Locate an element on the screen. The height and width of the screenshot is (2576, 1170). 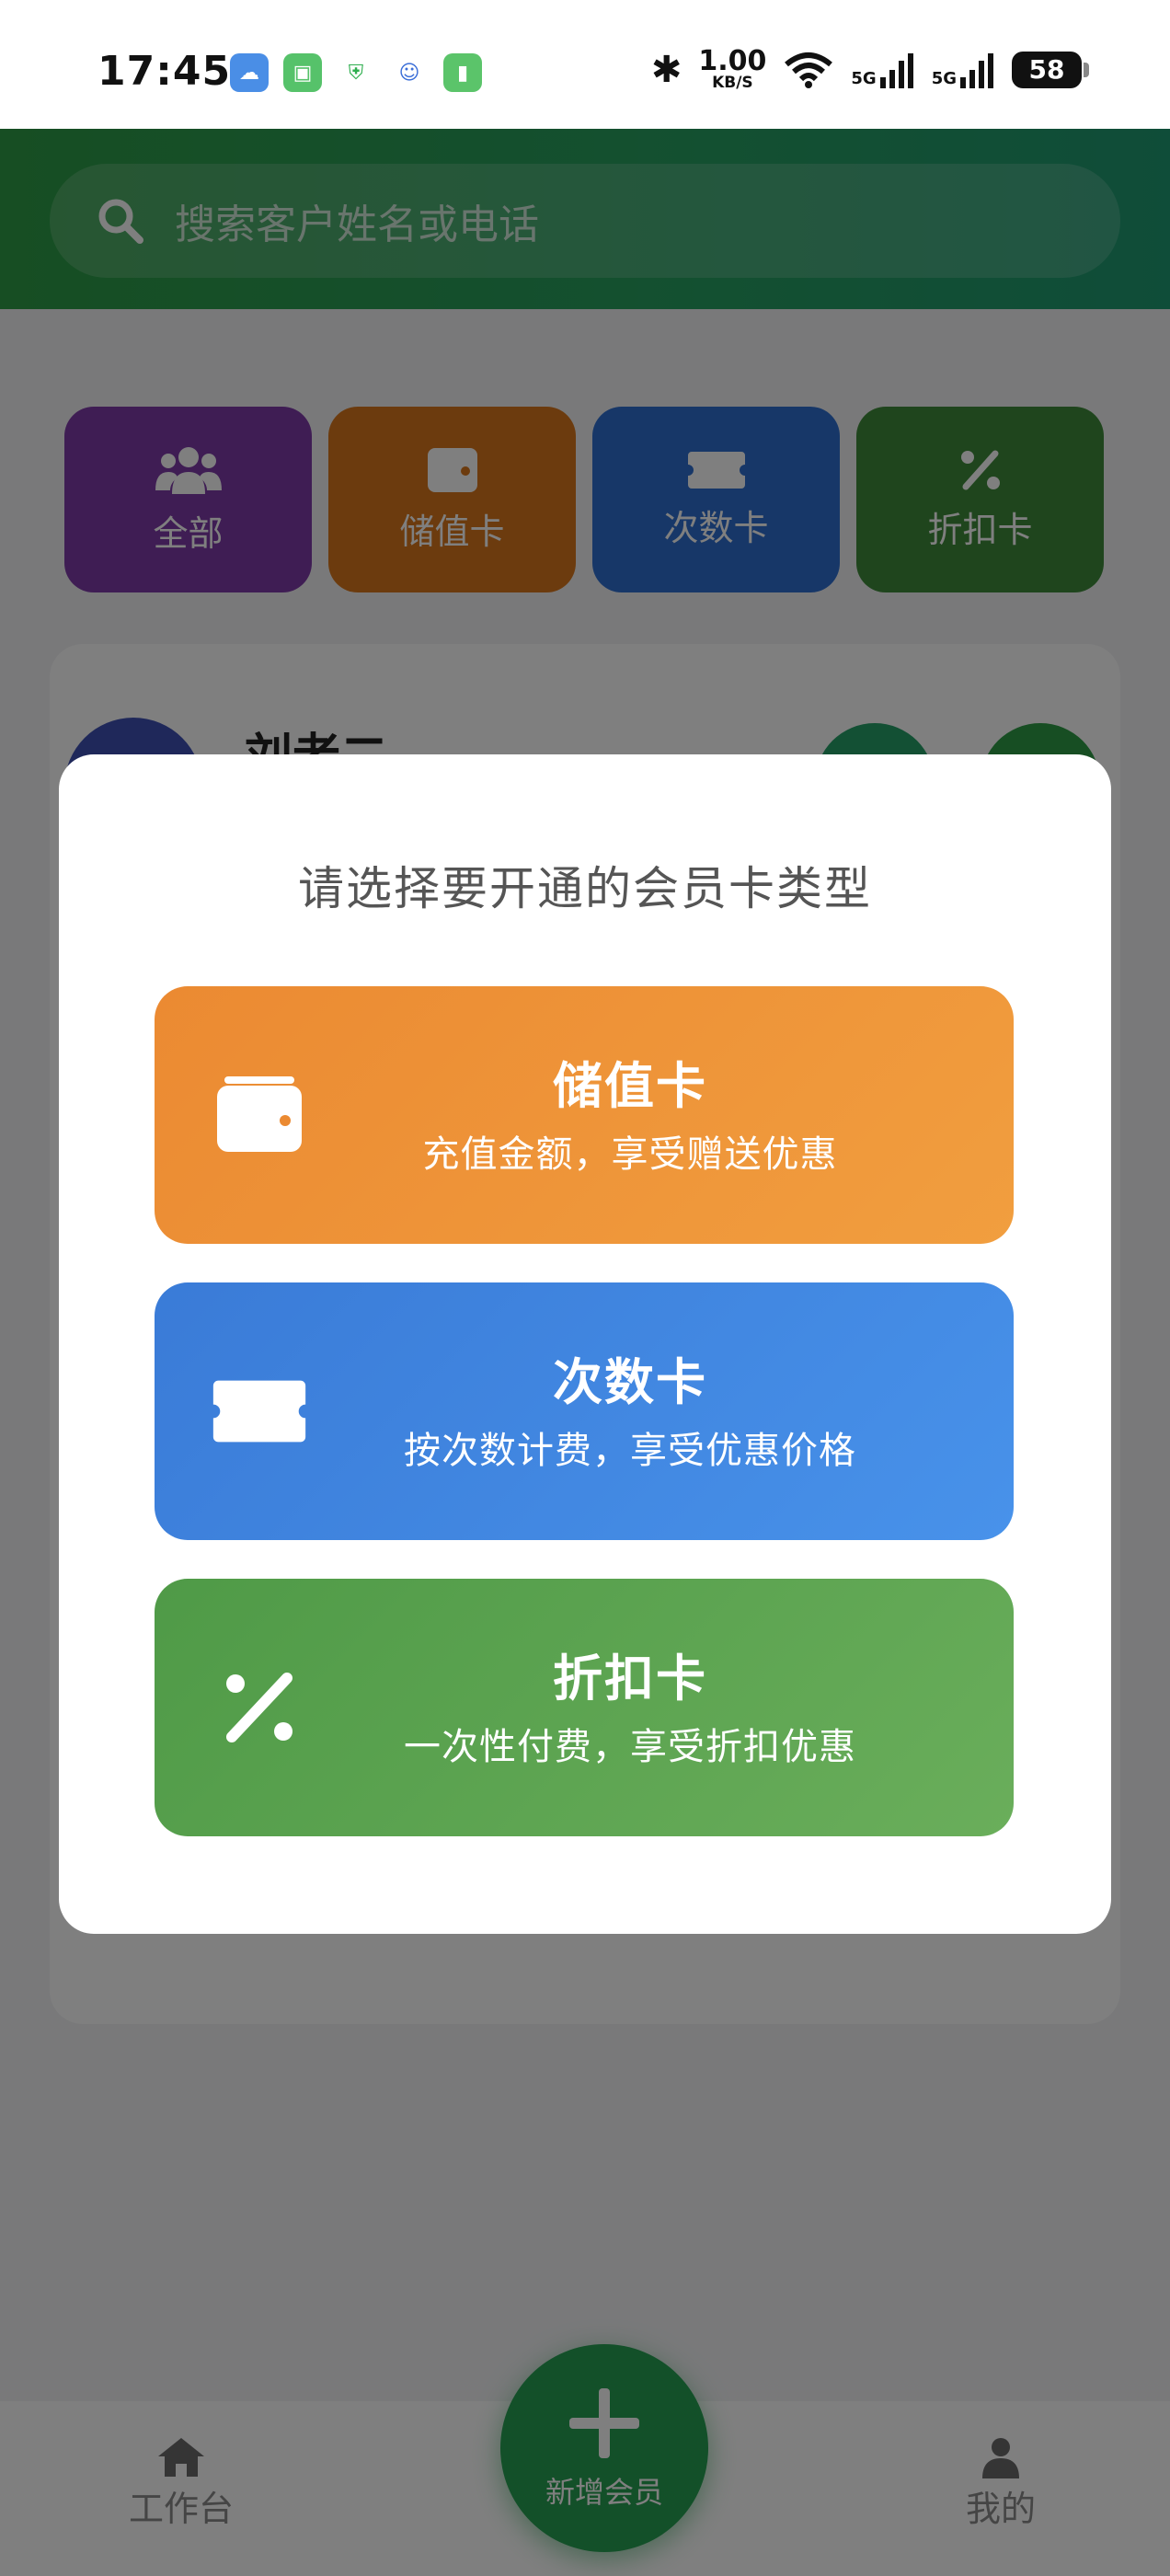
option-stored-value-card: 储值卡 充值金额，享受赠送优惠 is located at coordinates (584, 1115).